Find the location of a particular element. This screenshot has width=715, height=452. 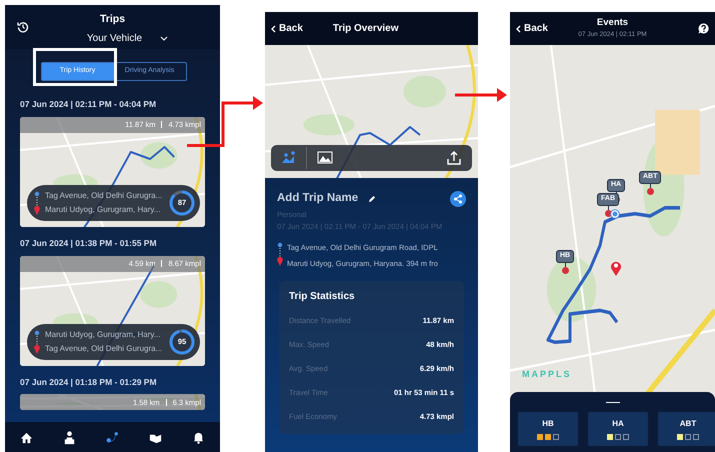

screen-title: Trip Overview is located at coordinates (365, 29).